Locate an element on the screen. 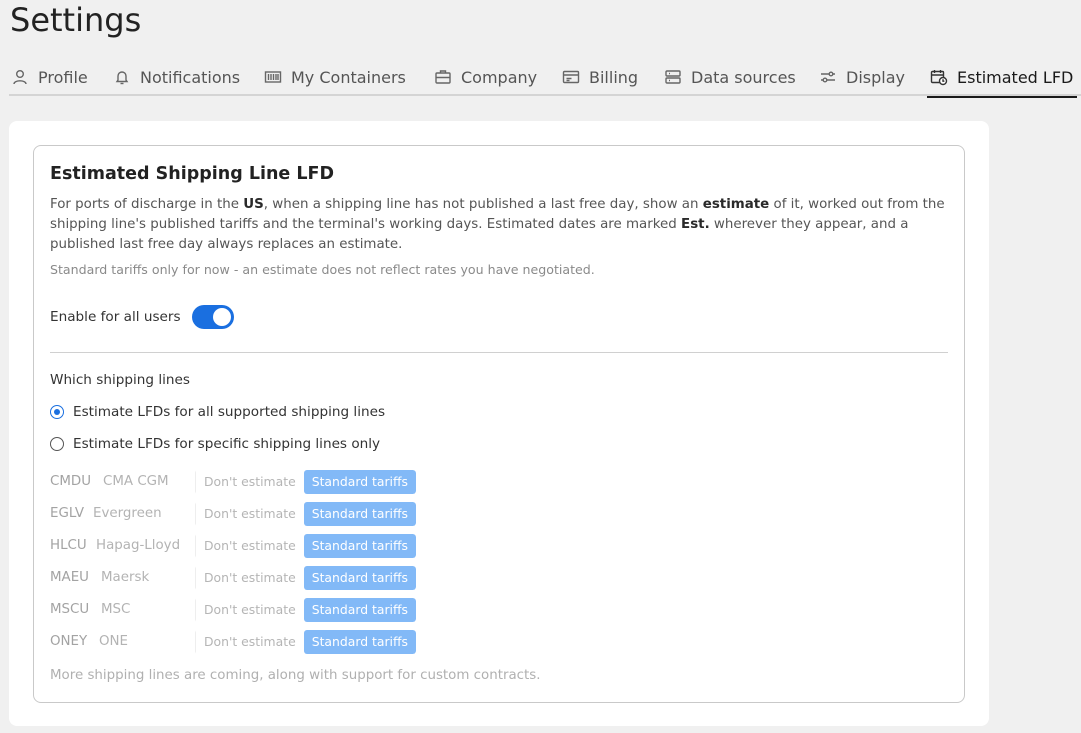  tab-label: Estimated LFD is located at coordinates (1015, 77).